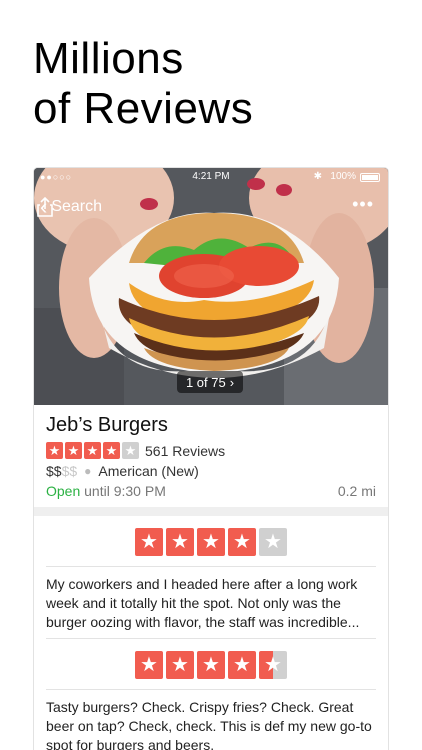 The width and height of the screenshot is (422, 750). Describe the element at coordinates (69, 471) in the screenshot. I see `price-level-remaining: $$` at that location.